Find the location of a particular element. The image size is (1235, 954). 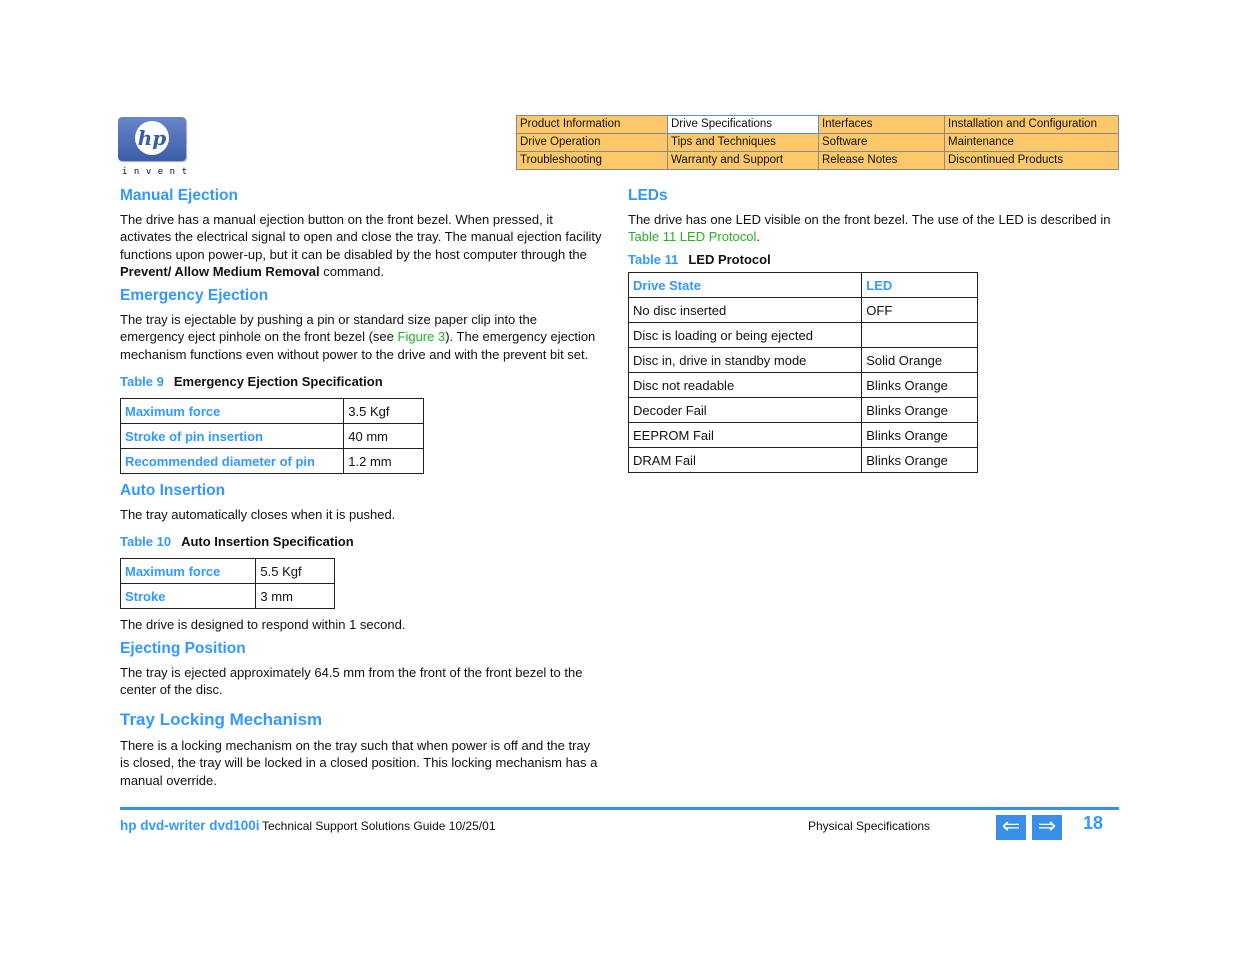

logo-mark: hp is located at coordinates (152, 138).